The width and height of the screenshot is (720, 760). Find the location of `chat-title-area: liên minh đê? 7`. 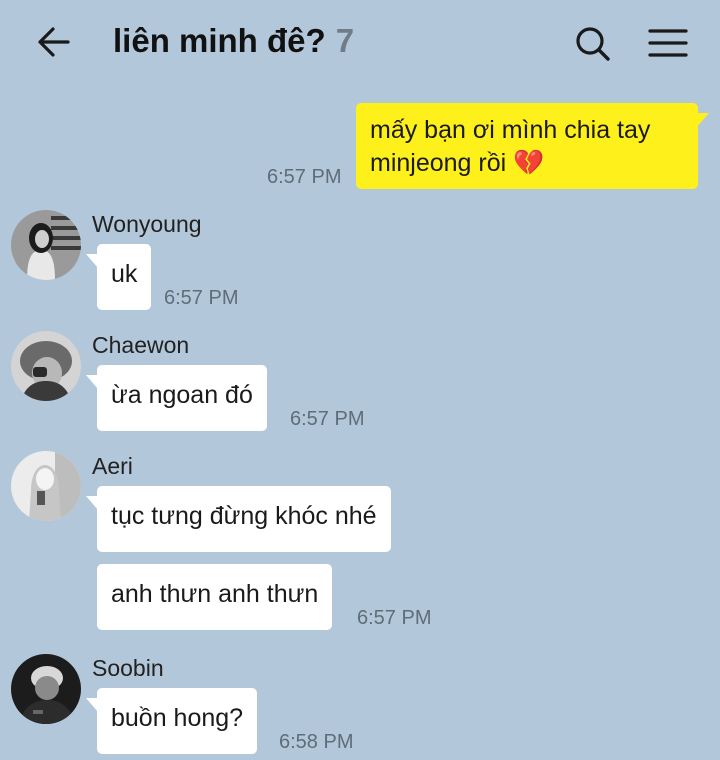

chat-title-area: liên minh đê? 7 is located at coordinates (233, 44).